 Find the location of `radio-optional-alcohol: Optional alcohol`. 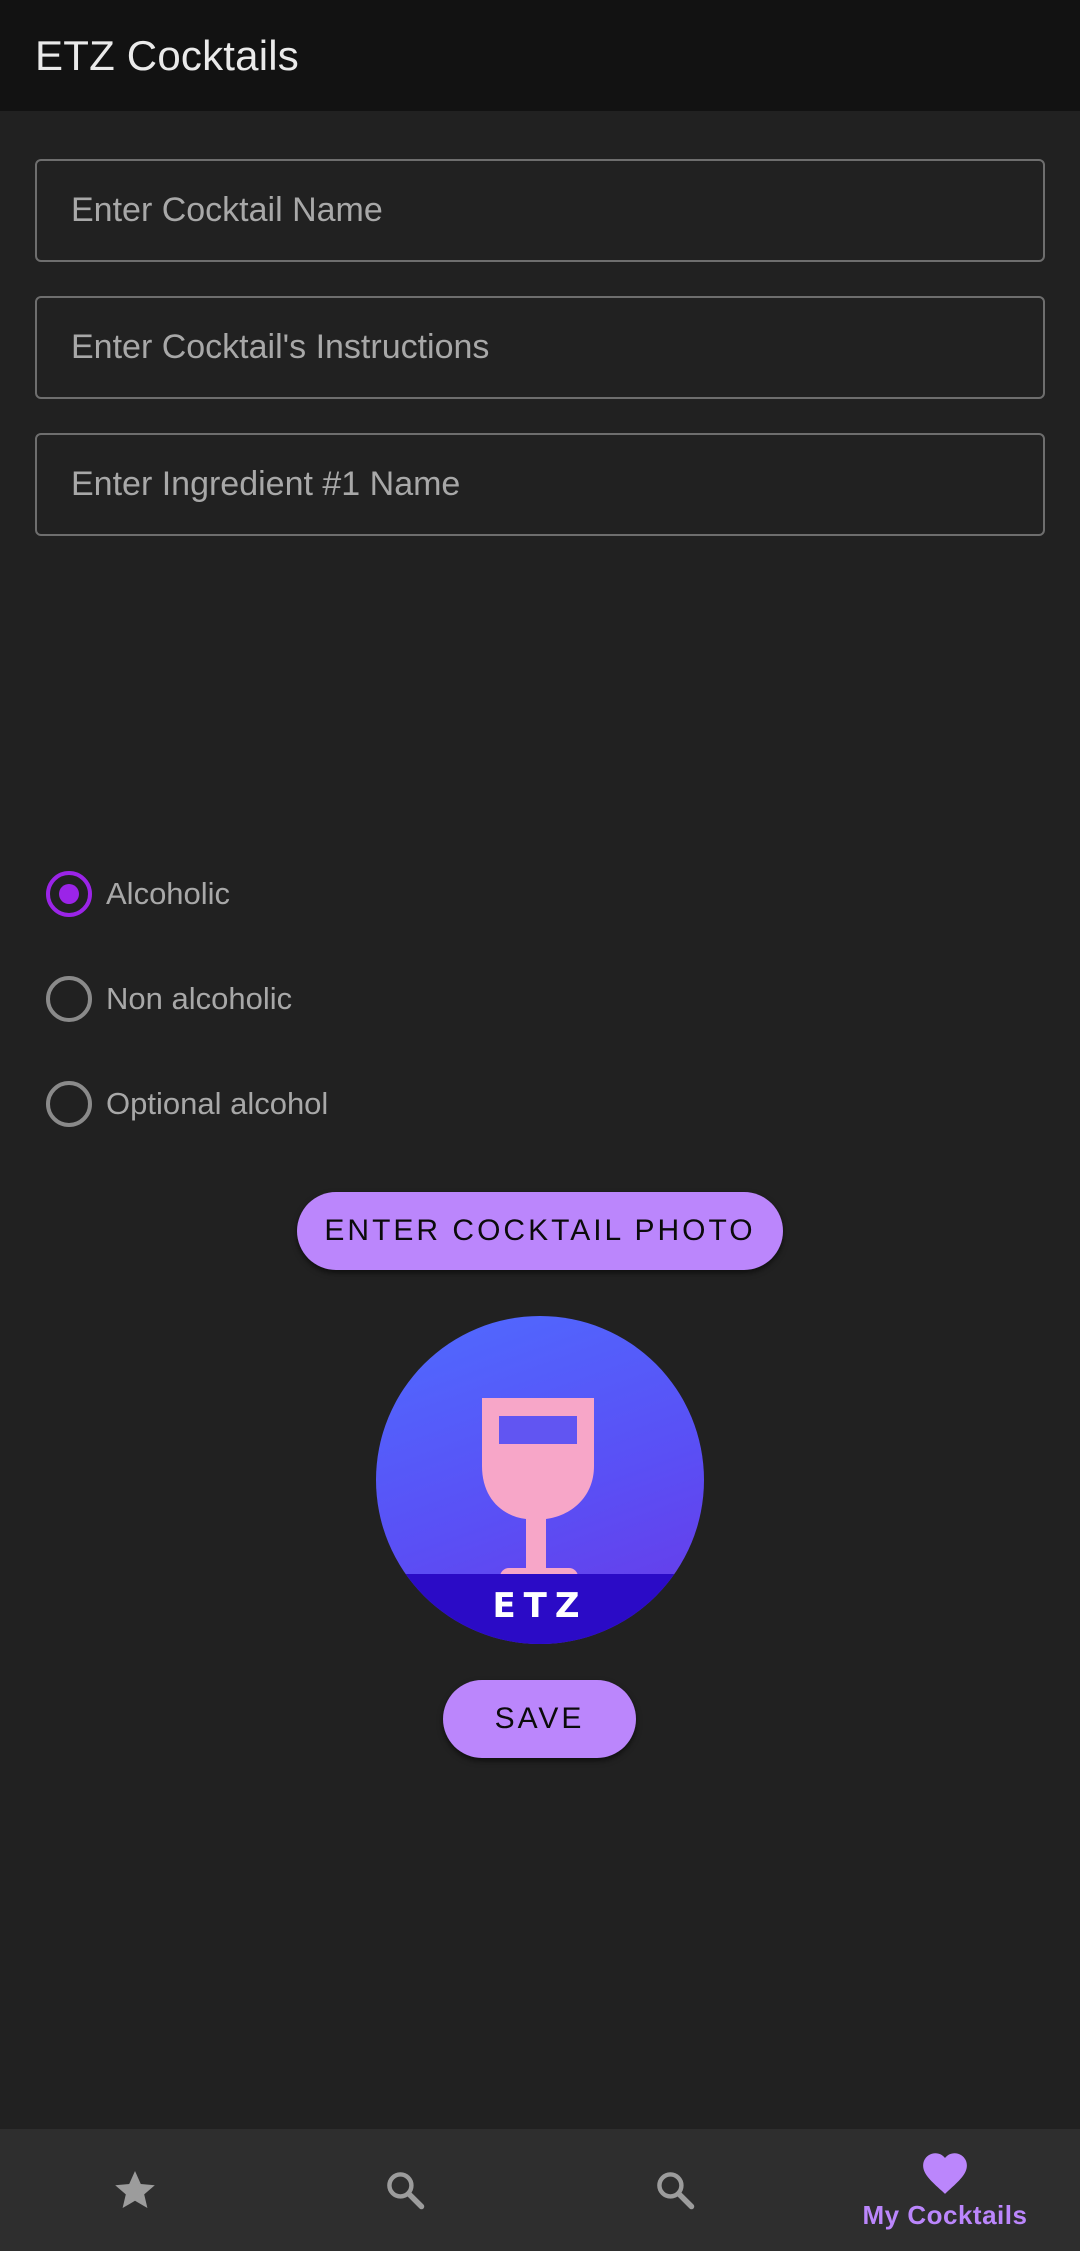

radio-optional-alcohol: Optional alcohol is located at coordinates (187, 1104).